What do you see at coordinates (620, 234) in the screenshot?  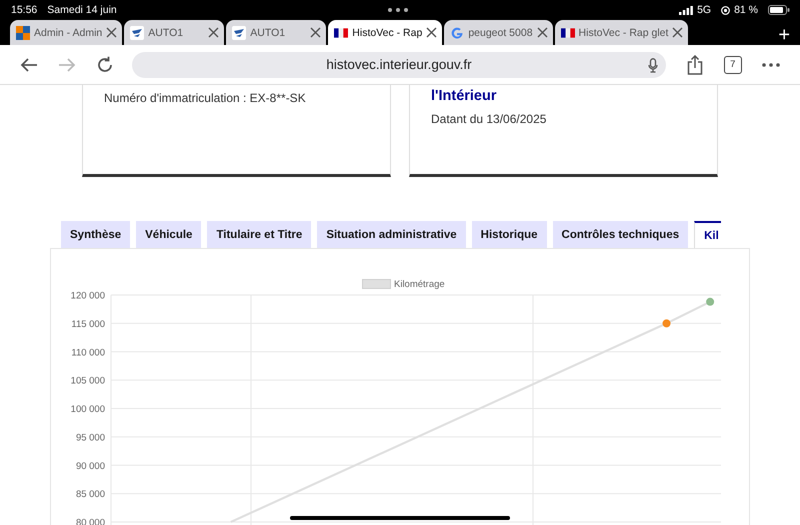 I see `section-tab: Contrôles techniques` at bounding box center [620, 234].